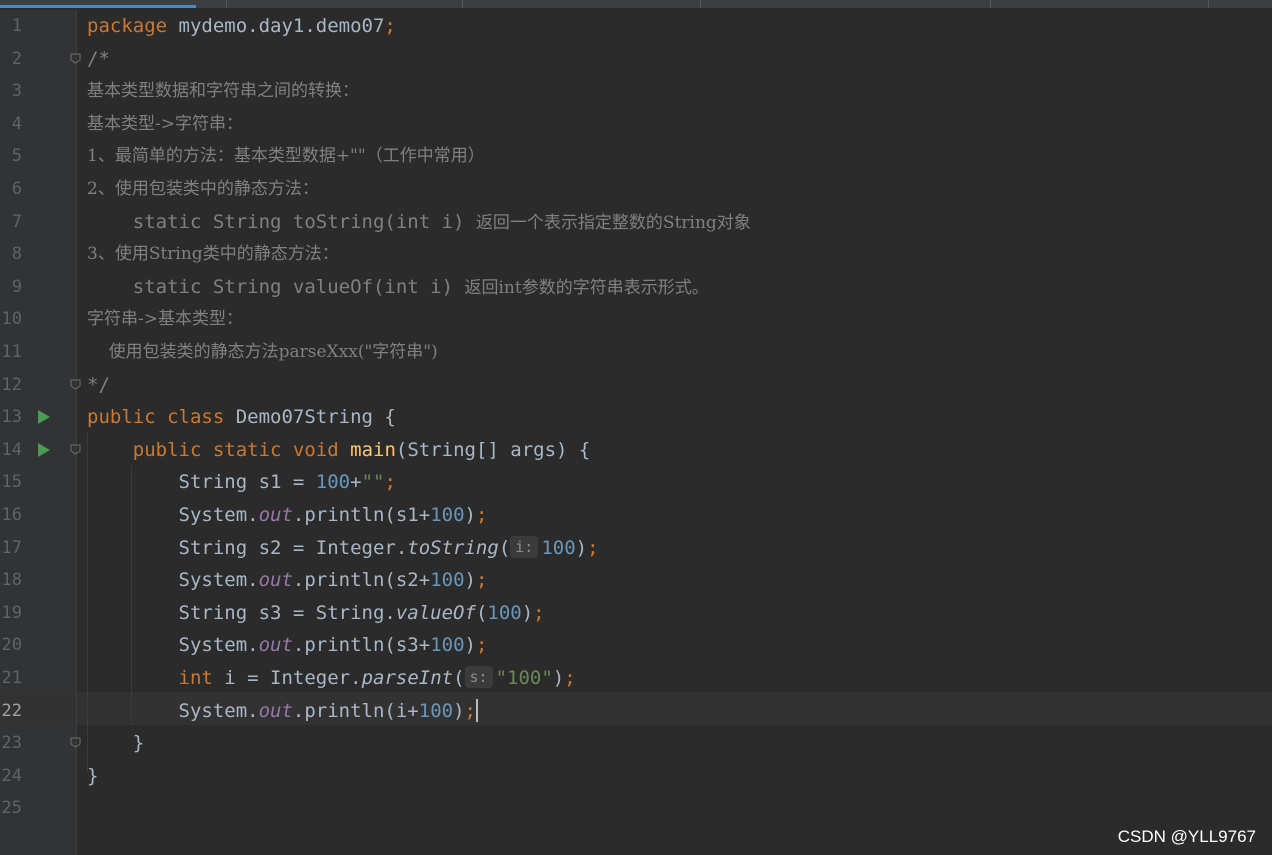  I want to click on line-number: 19, so click(11, 613).